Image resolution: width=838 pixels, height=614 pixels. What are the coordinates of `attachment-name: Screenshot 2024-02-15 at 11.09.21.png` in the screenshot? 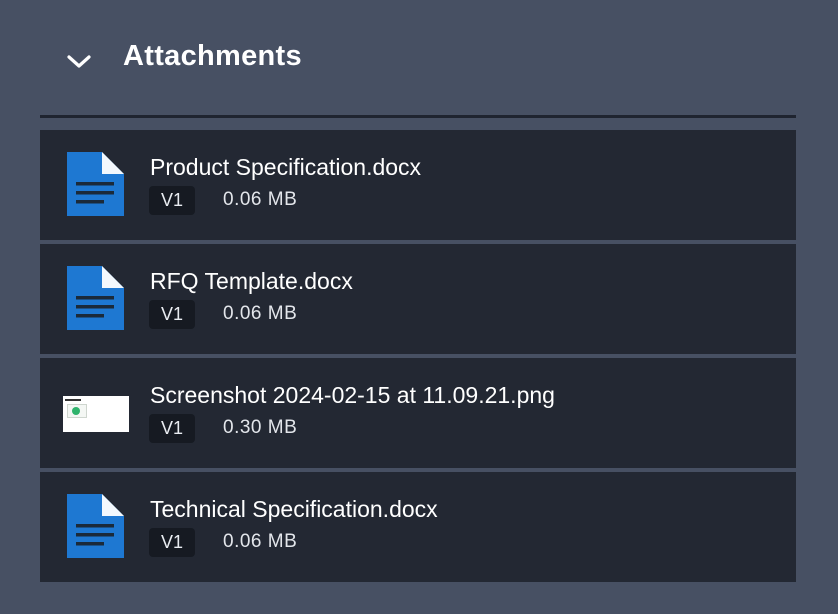 It's located at (352, 395).